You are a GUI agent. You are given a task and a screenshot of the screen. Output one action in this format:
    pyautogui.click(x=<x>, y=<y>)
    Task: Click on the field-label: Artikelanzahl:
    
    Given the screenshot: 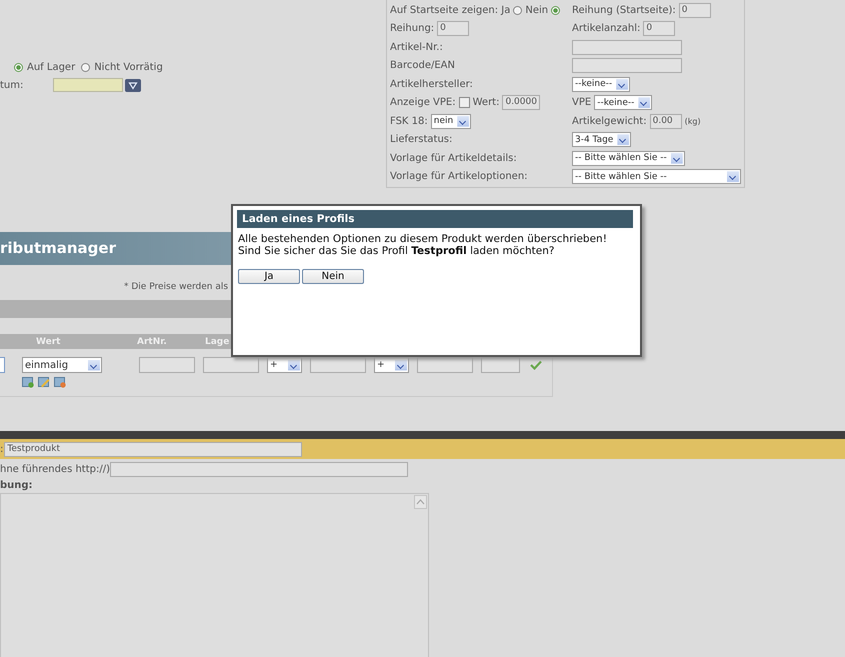 What is the action you would take?
    pyautogui.click(x=606, y=28)
    